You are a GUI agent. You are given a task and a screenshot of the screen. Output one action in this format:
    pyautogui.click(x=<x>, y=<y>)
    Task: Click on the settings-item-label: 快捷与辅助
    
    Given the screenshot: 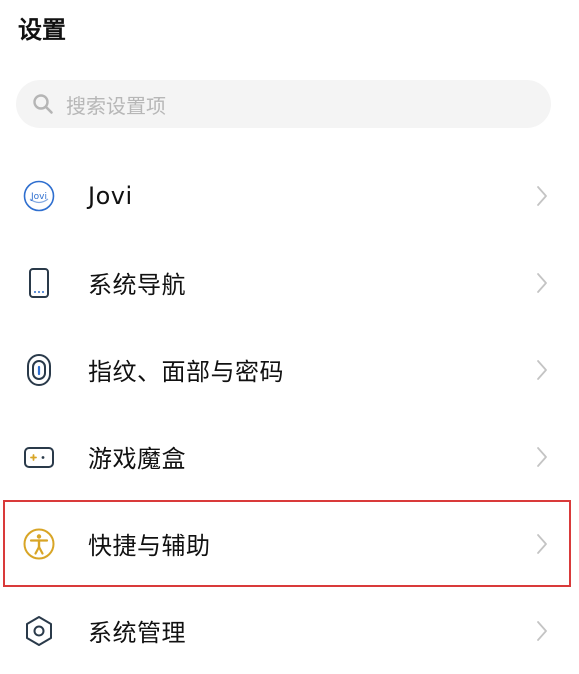 What is the action you would take?
    pyautogui.click(x=149, y=546)
    